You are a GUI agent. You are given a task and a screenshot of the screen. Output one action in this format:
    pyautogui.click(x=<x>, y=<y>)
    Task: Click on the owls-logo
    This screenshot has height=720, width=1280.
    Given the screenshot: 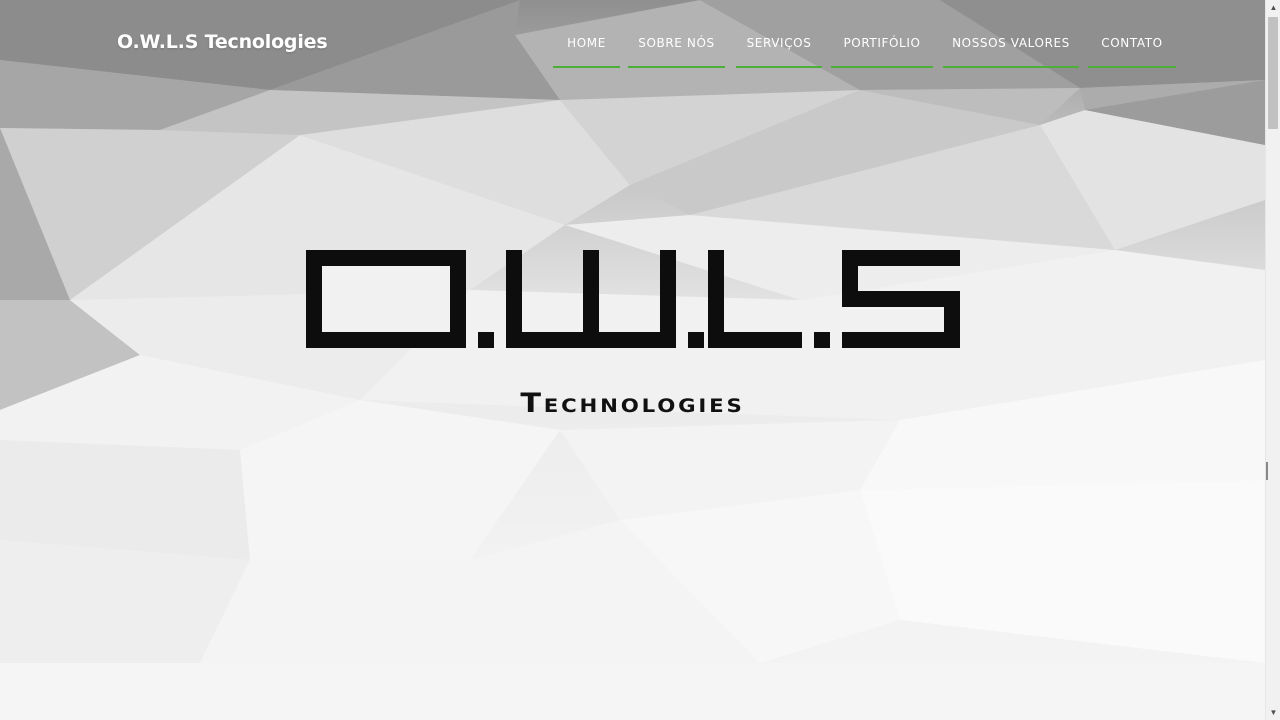 What is the action you would take?
    pyautogui.click(x=633, y=299)
    